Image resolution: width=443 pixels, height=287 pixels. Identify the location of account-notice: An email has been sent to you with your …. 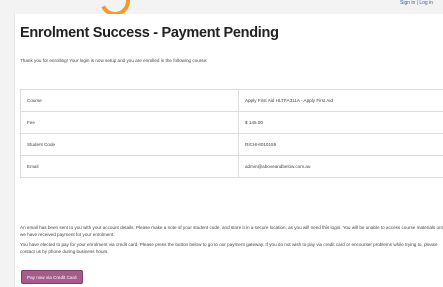
(231, 231).